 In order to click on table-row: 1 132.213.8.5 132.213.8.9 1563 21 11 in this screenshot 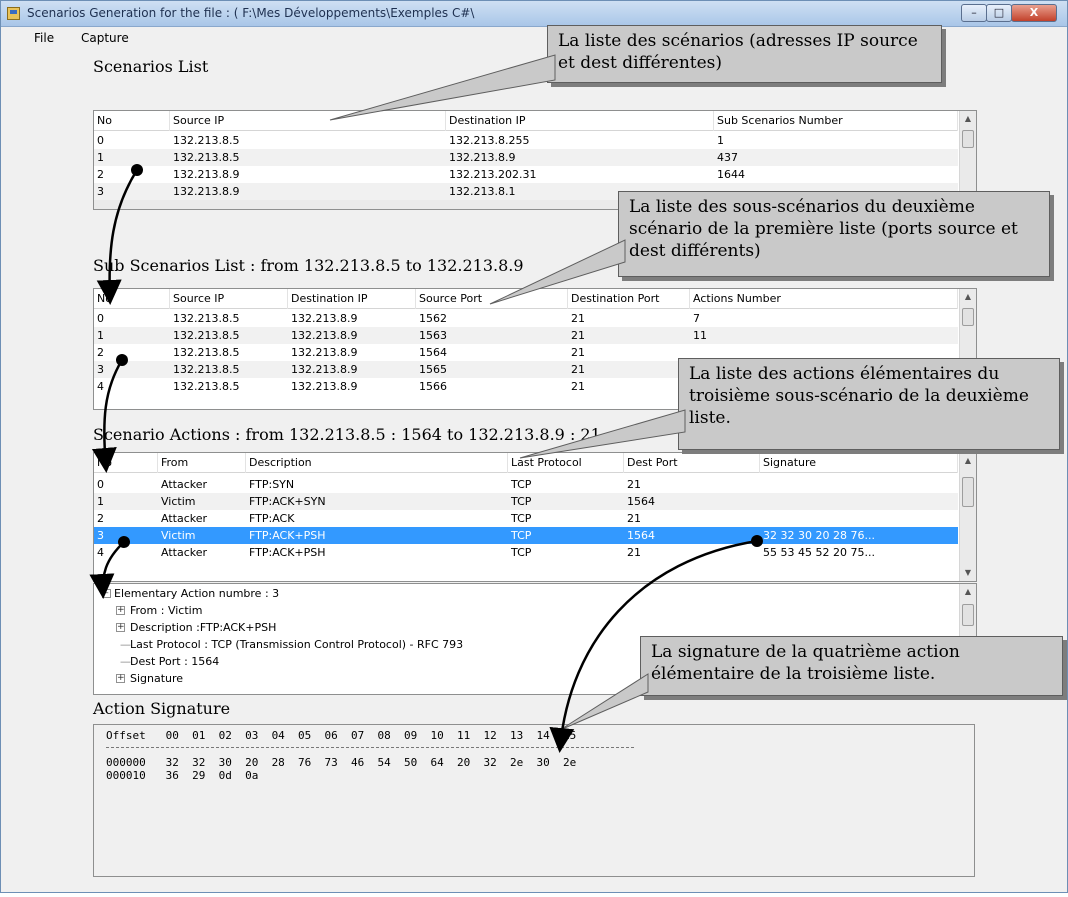, I will do `click(526, 335)`.